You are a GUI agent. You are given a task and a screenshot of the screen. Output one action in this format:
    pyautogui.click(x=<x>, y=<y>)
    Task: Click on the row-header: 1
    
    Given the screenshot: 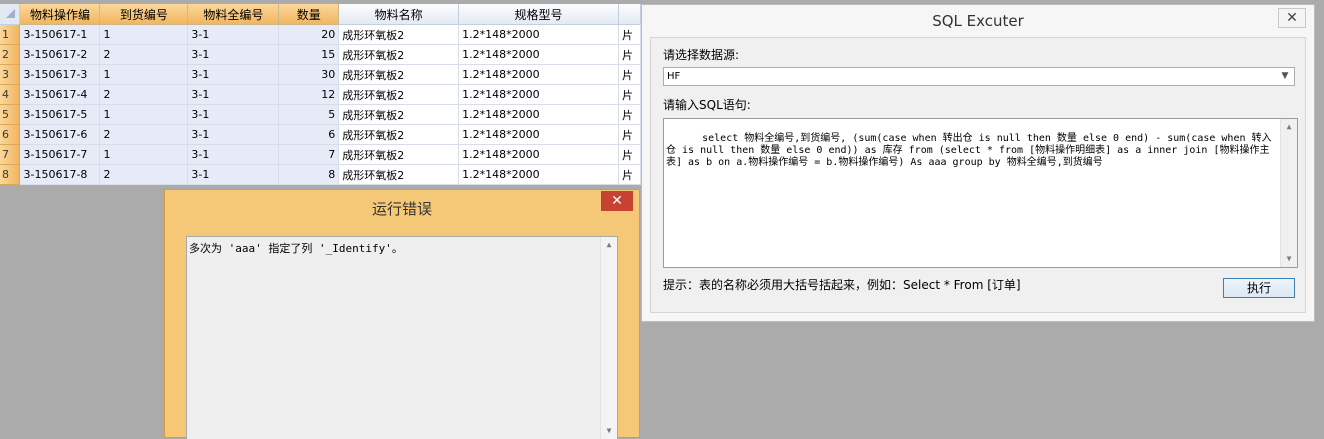 What is the action you would take?
    pyautogui.click(x=10, y=34)
    